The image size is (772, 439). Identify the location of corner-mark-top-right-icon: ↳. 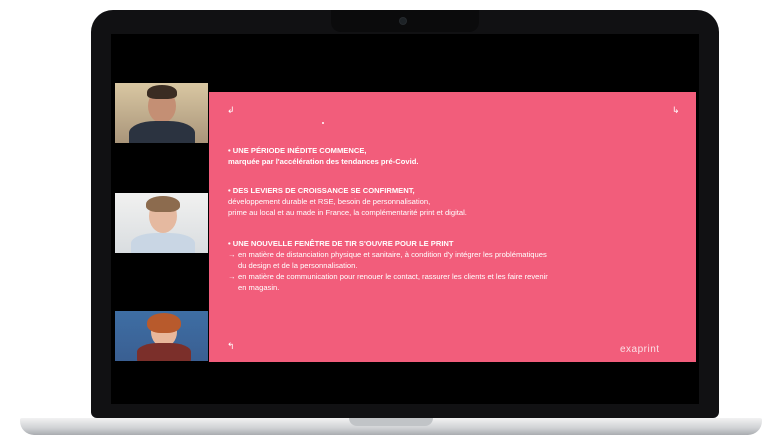
(676, 110).